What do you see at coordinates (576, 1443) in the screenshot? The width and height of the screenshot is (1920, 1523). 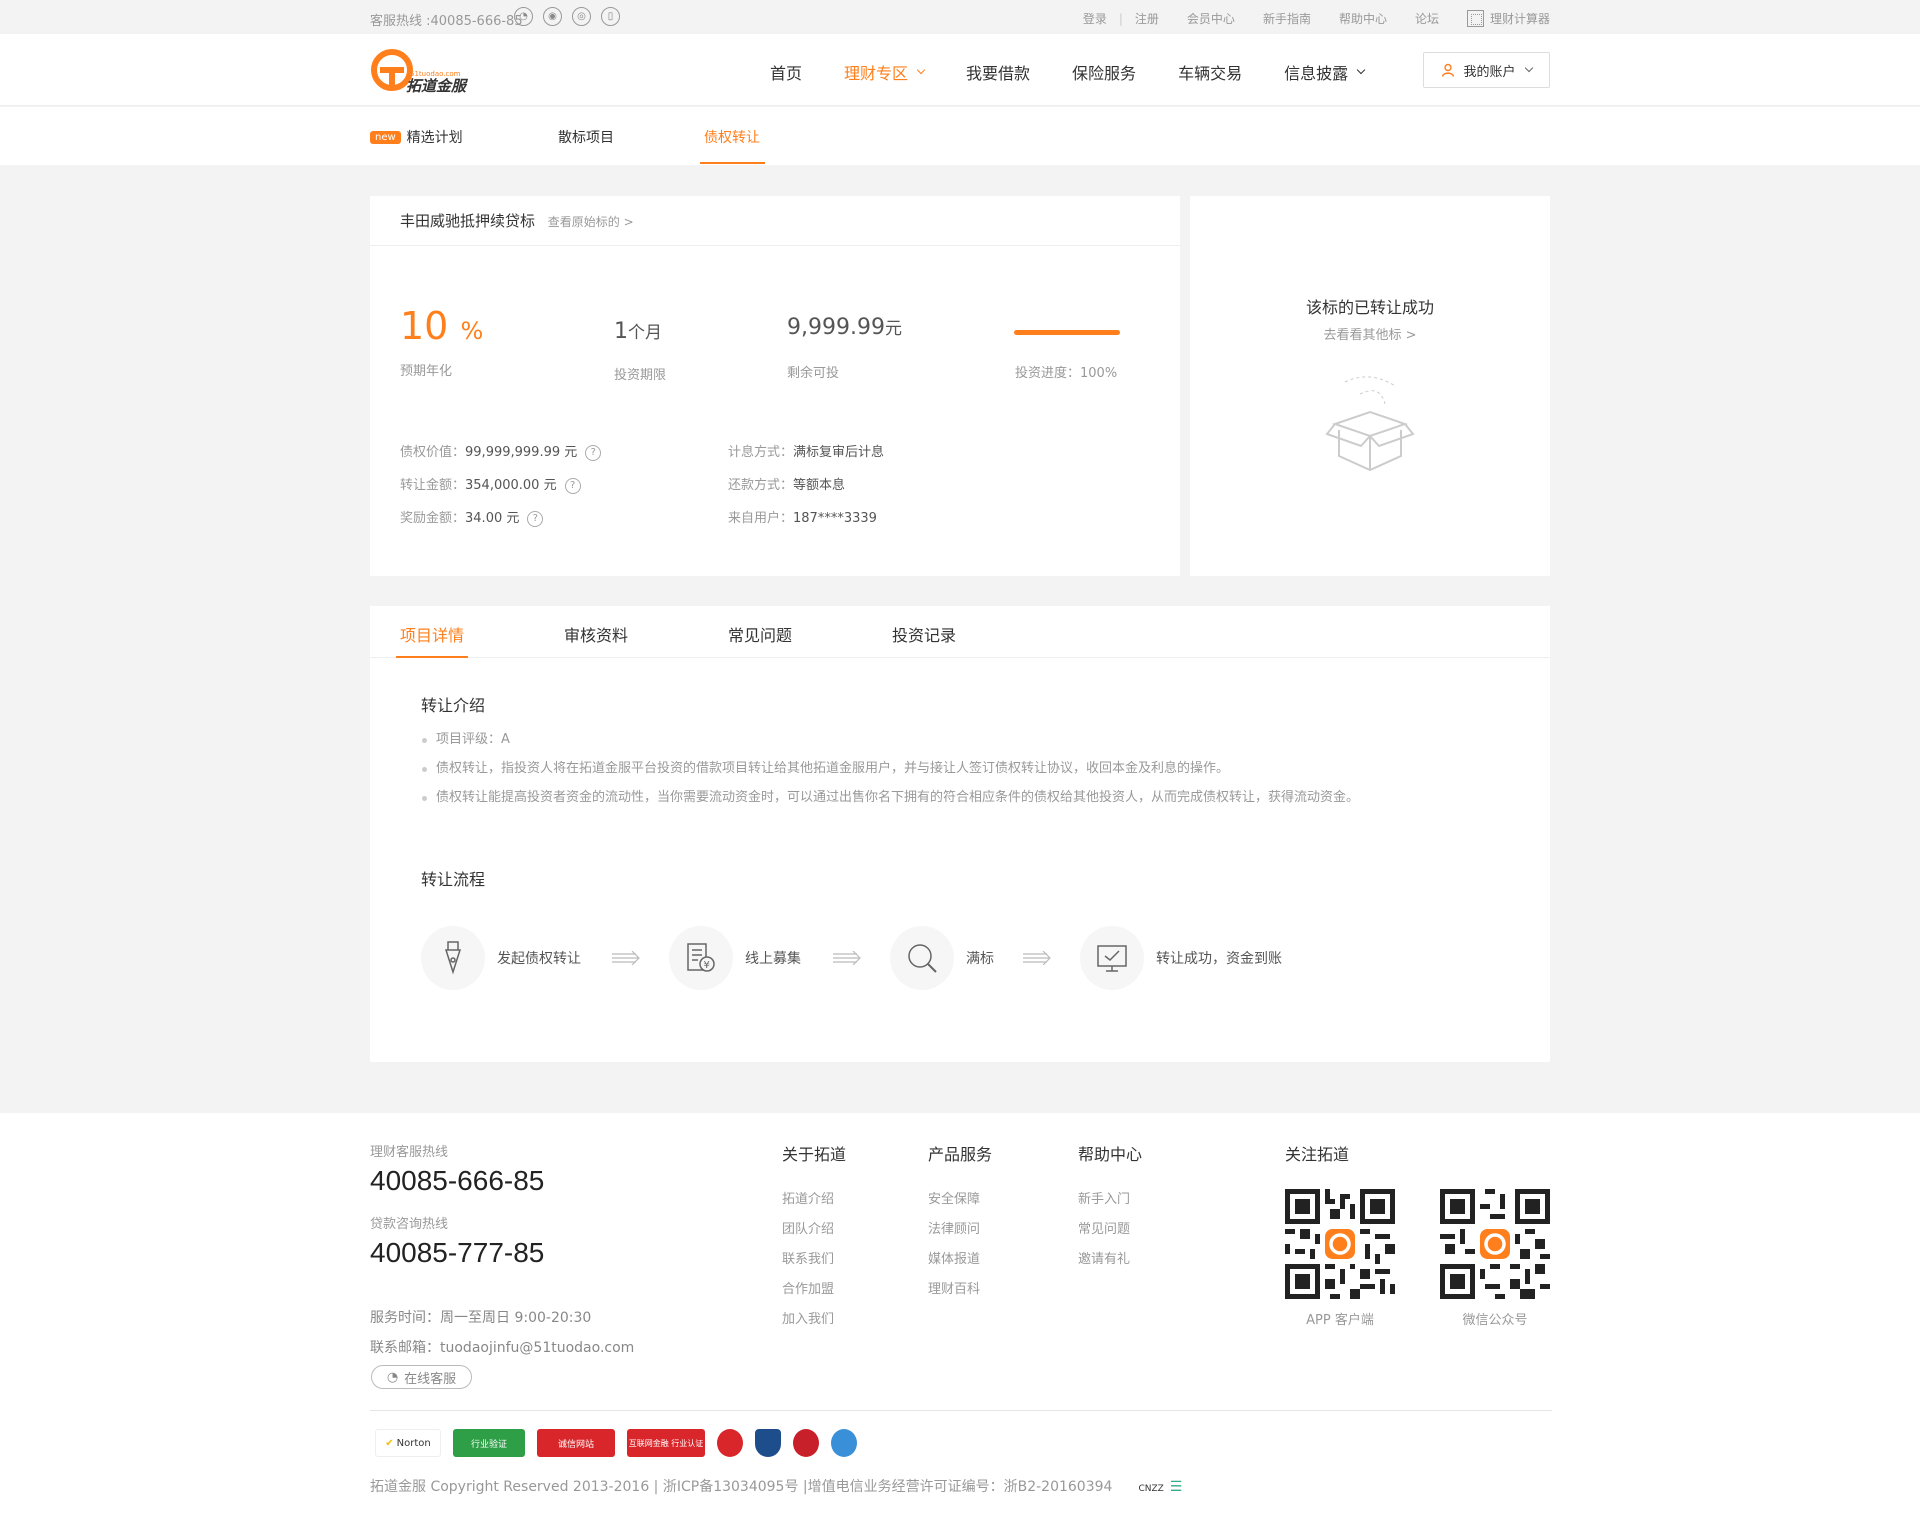 I see `credit-site-badge: 诚信网站` at bounding box center [576, 1443].